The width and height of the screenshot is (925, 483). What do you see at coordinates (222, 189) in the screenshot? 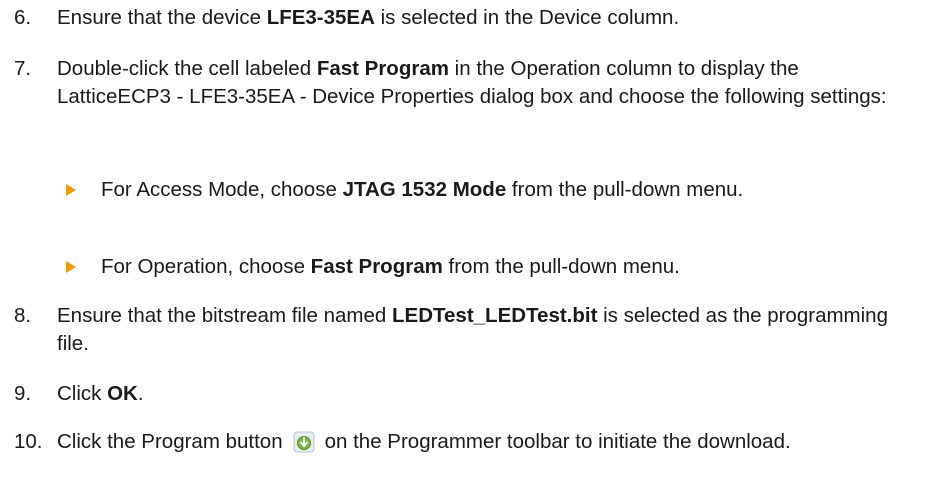
I see `text-run: For Access Mode, choose` at bounding box center [222, 189].